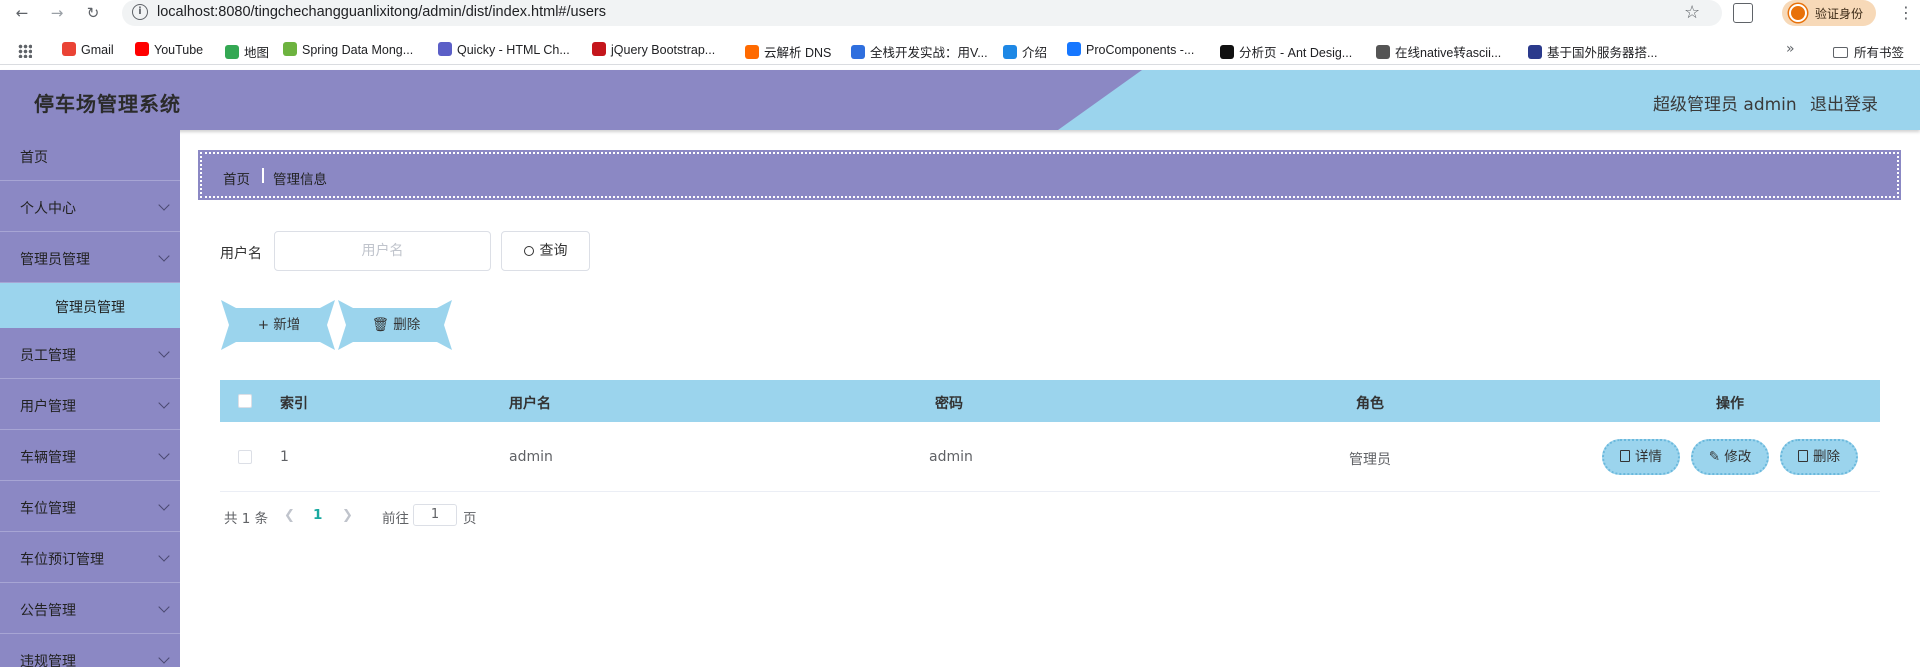  Describe the element at coordinates (245, 457) in the screenshot. I see `row-checkbox` at that location.